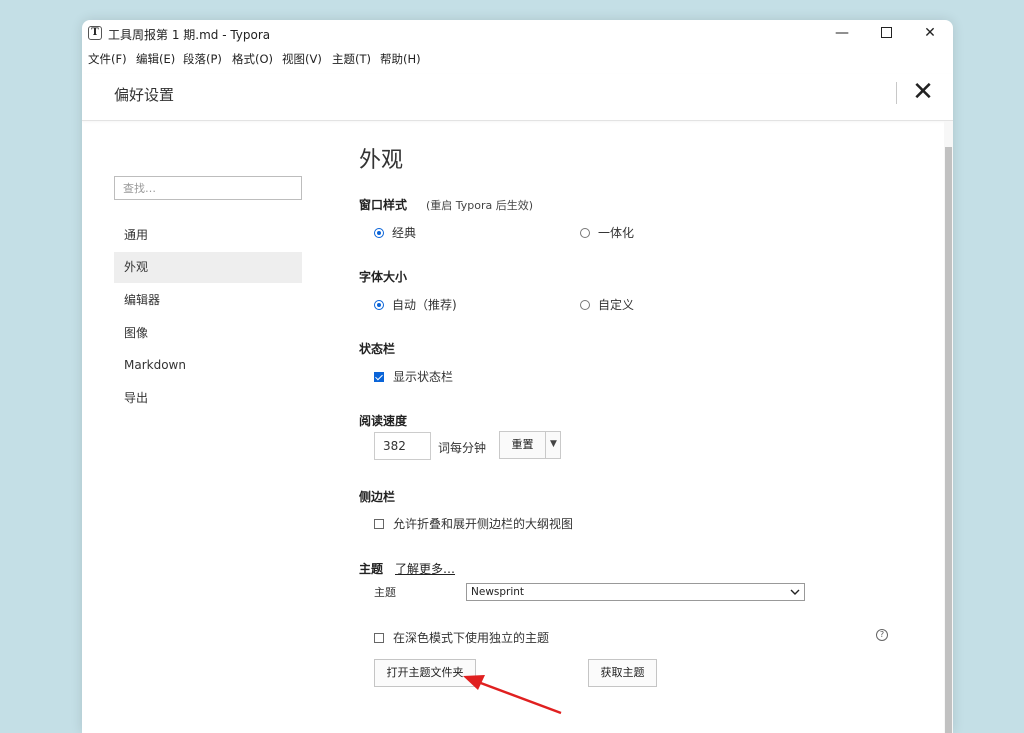 This screenshot has height=733, width=1024. I want to click on section-sidebar: 侧边栏, so click(377, 497).